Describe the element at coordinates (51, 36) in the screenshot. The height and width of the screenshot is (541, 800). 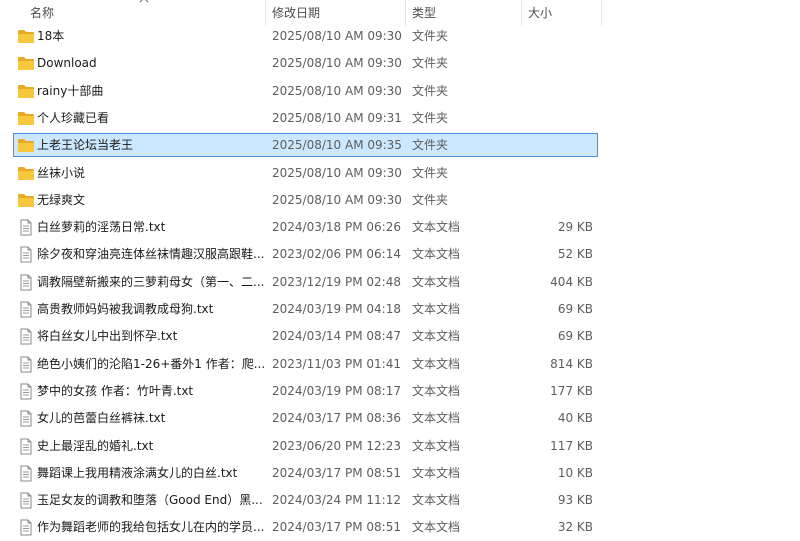
I see `file-name: 18本` at that location.